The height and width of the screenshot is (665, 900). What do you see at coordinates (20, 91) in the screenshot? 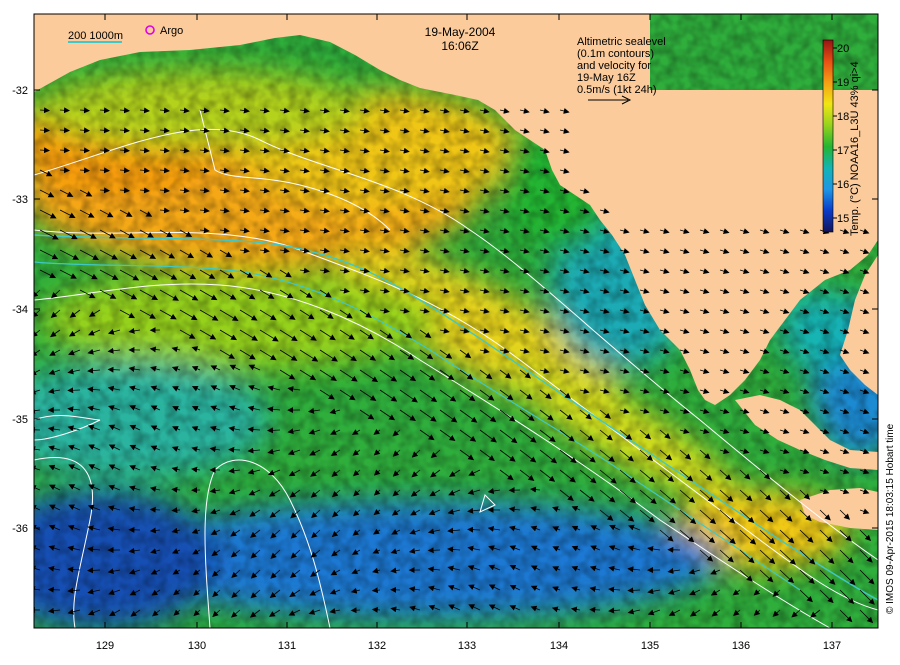
I see `y-tick-label: -32` at bounding box center [20, 91].